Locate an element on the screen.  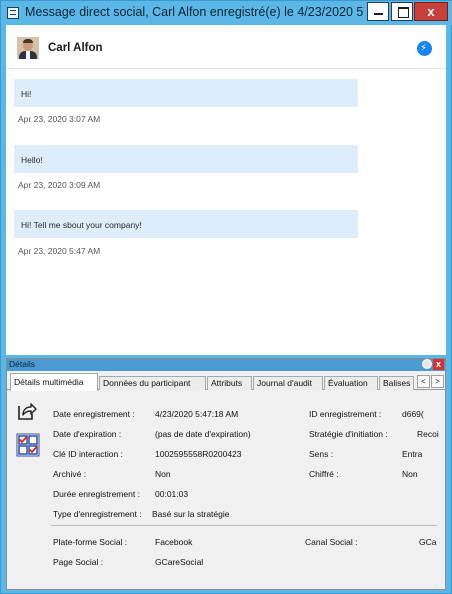
messenger-icon is located at coordinates (424, 48).